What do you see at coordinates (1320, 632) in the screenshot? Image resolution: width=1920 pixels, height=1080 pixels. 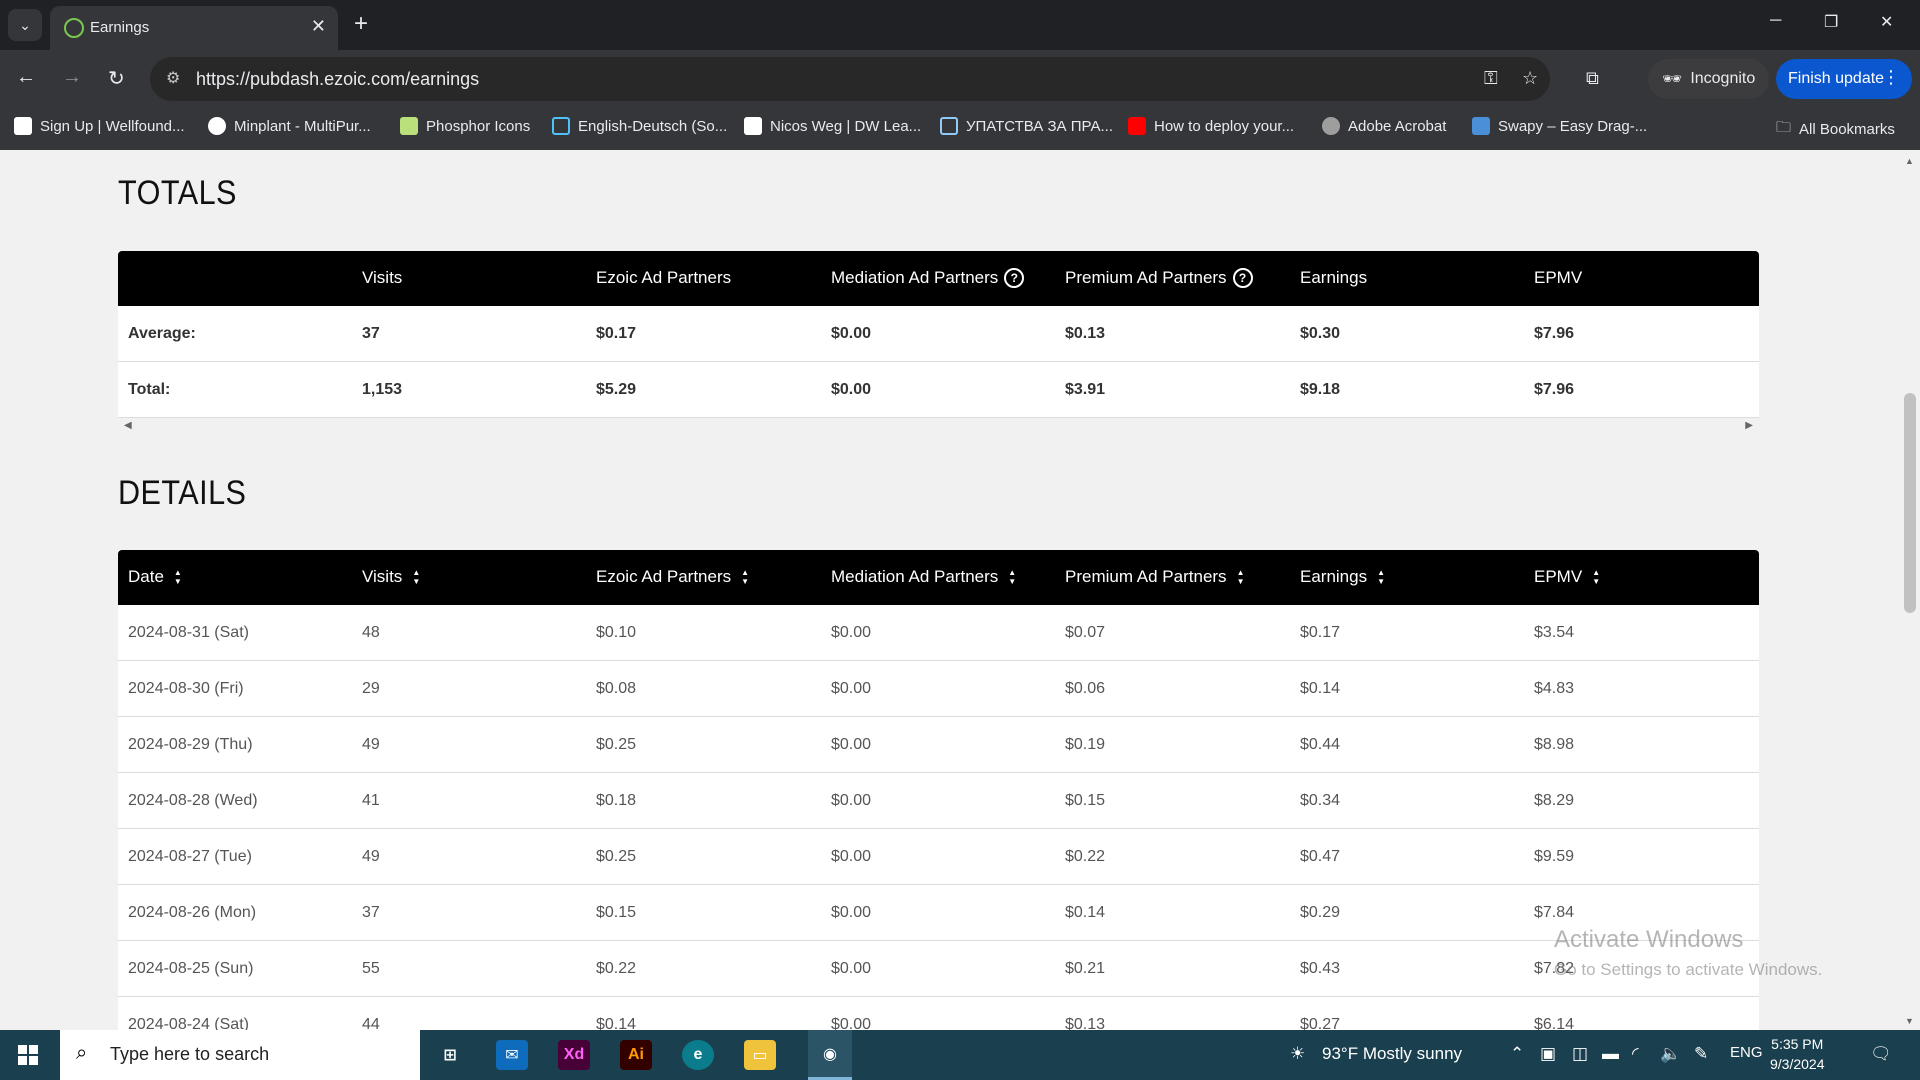 I see `cell-earnings: $0.17` at bounding box center [1320, 632].